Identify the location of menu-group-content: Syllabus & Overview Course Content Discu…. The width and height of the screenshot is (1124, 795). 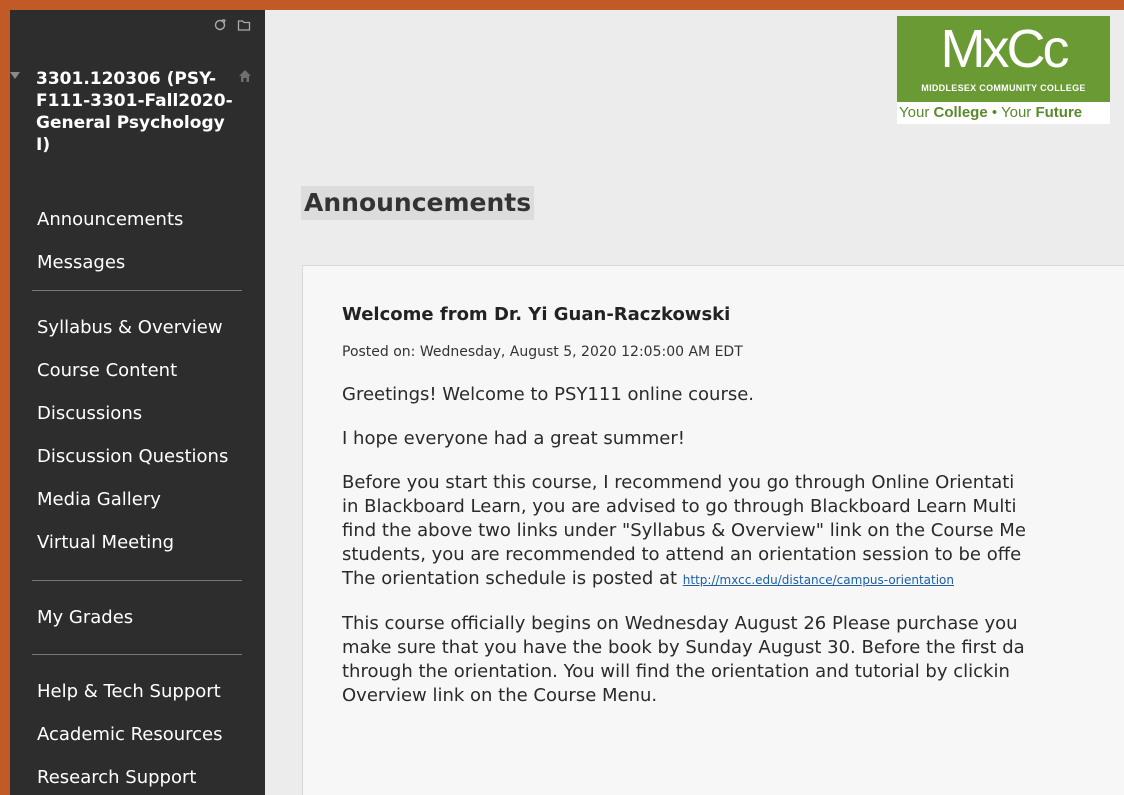
(144, 435).